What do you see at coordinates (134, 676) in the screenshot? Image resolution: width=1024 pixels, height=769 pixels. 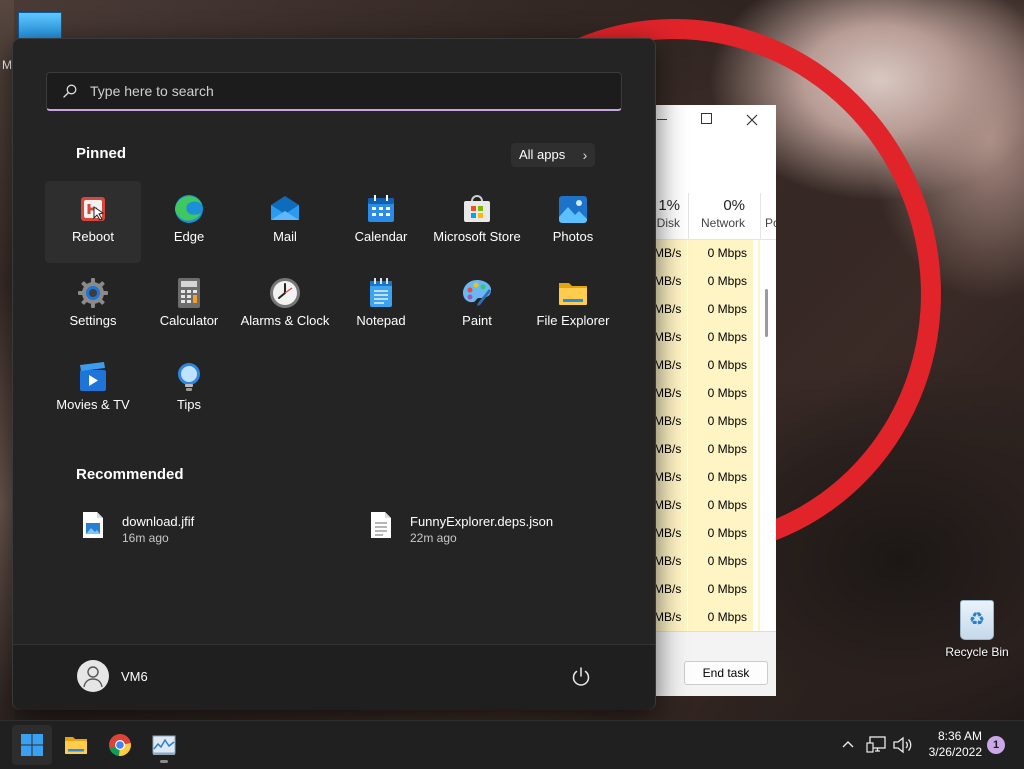 I see `user-name: VM6` at bounding box center [134, 676].